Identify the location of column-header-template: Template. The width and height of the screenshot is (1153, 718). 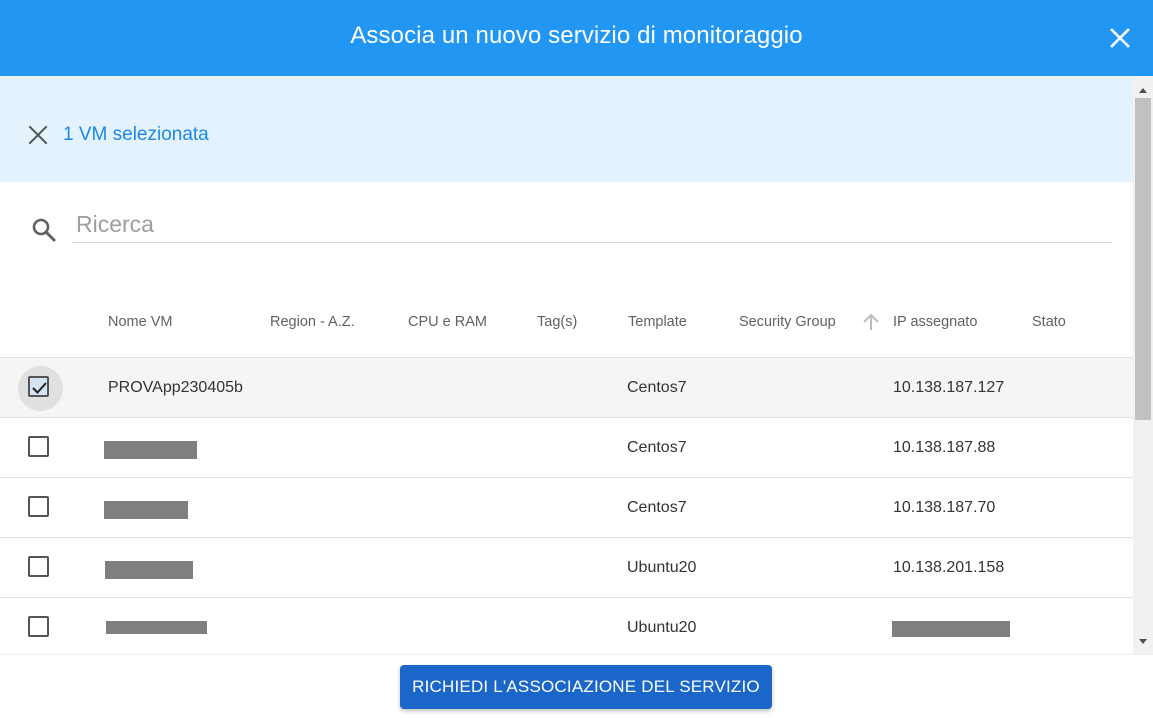
(657, 322).